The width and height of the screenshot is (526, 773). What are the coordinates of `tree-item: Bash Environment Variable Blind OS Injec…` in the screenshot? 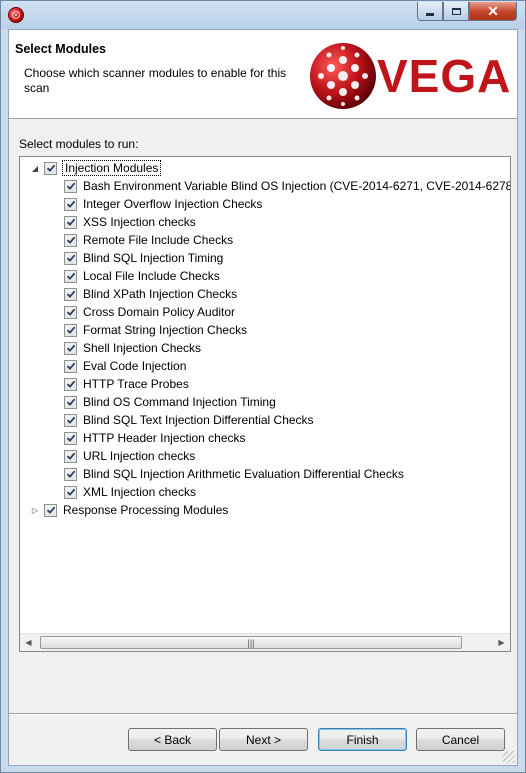 It's located at (287, 186).